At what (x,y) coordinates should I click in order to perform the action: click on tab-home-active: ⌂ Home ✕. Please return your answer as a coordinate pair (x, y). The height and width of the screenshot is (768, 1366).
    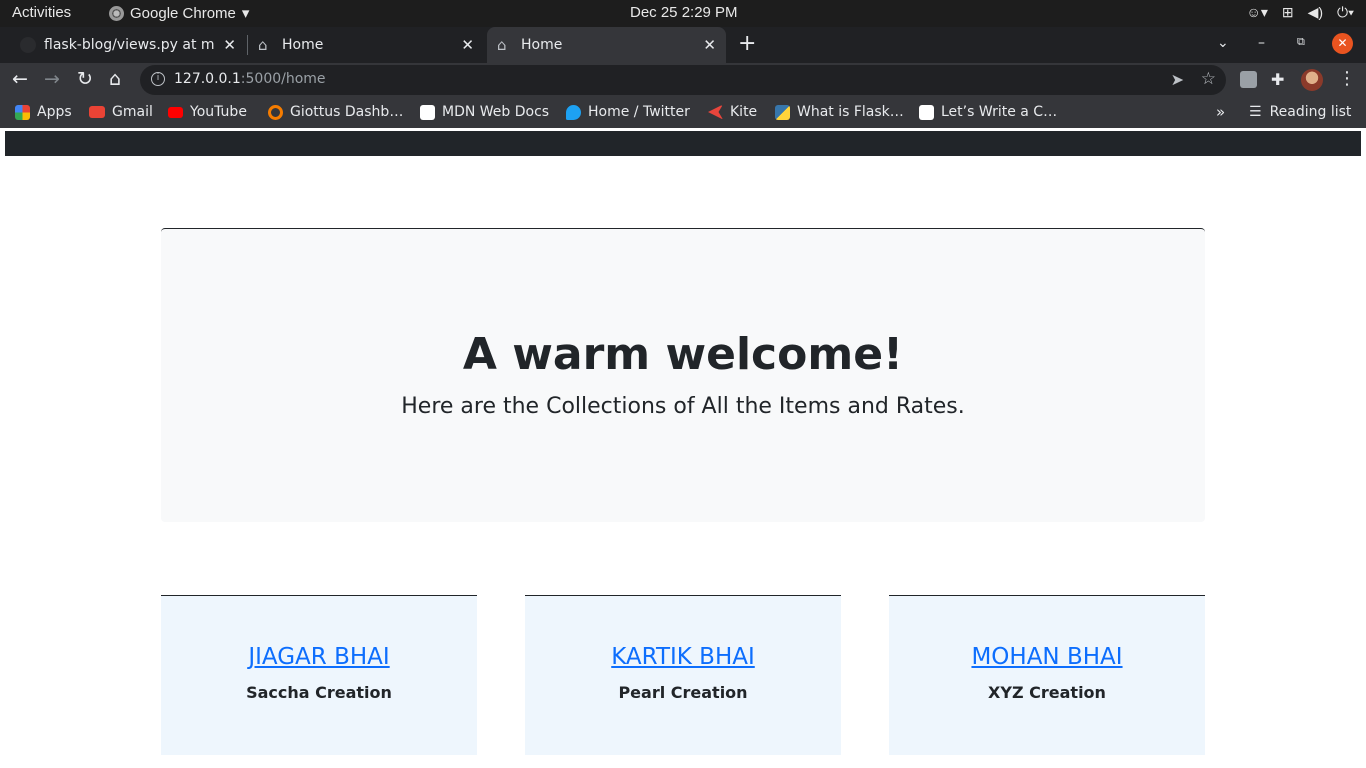
    Looking at the image, I should click on (606, 45).